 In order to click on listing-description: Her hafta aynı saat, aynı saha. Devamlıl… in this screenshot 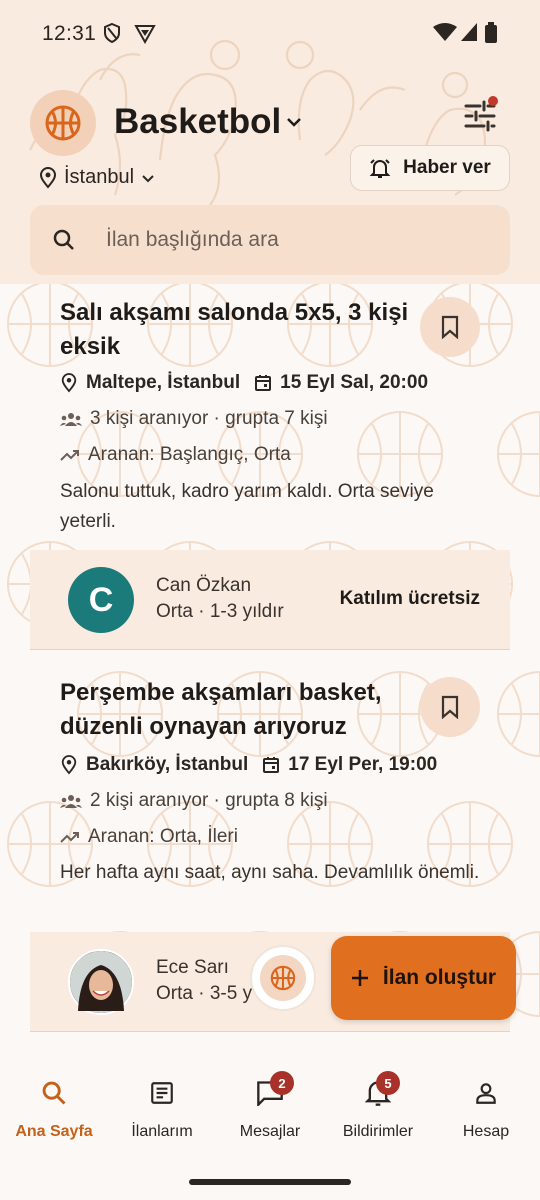, I will do `click(270, 872)`.